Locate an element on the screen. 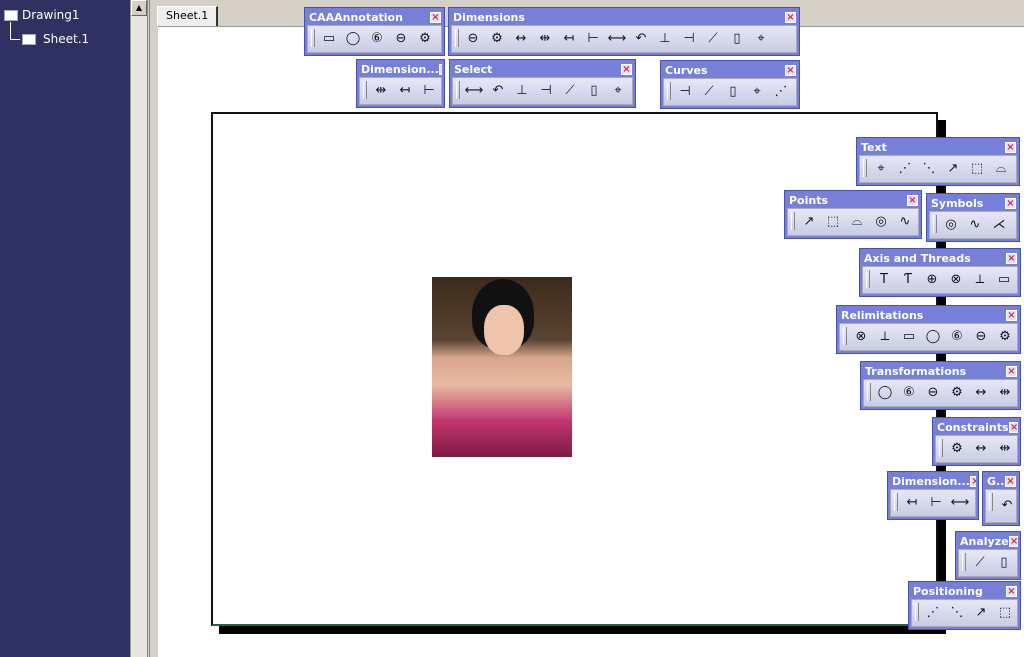  tree-scrollbar: ▲ is located at coordinates (138, 328).